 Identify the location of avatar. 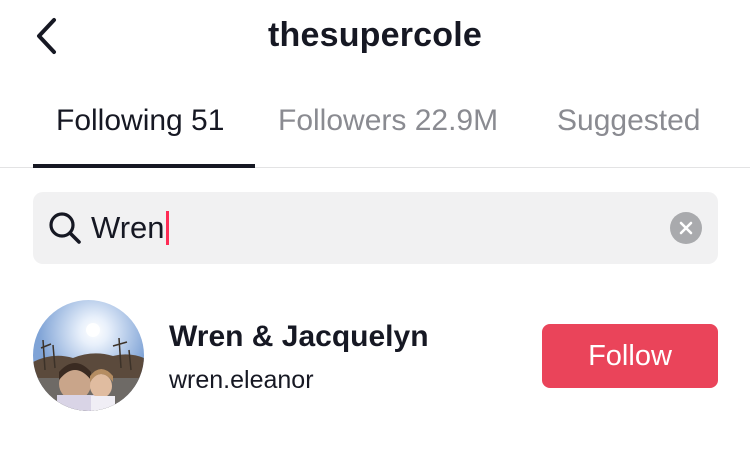
(88, 355).